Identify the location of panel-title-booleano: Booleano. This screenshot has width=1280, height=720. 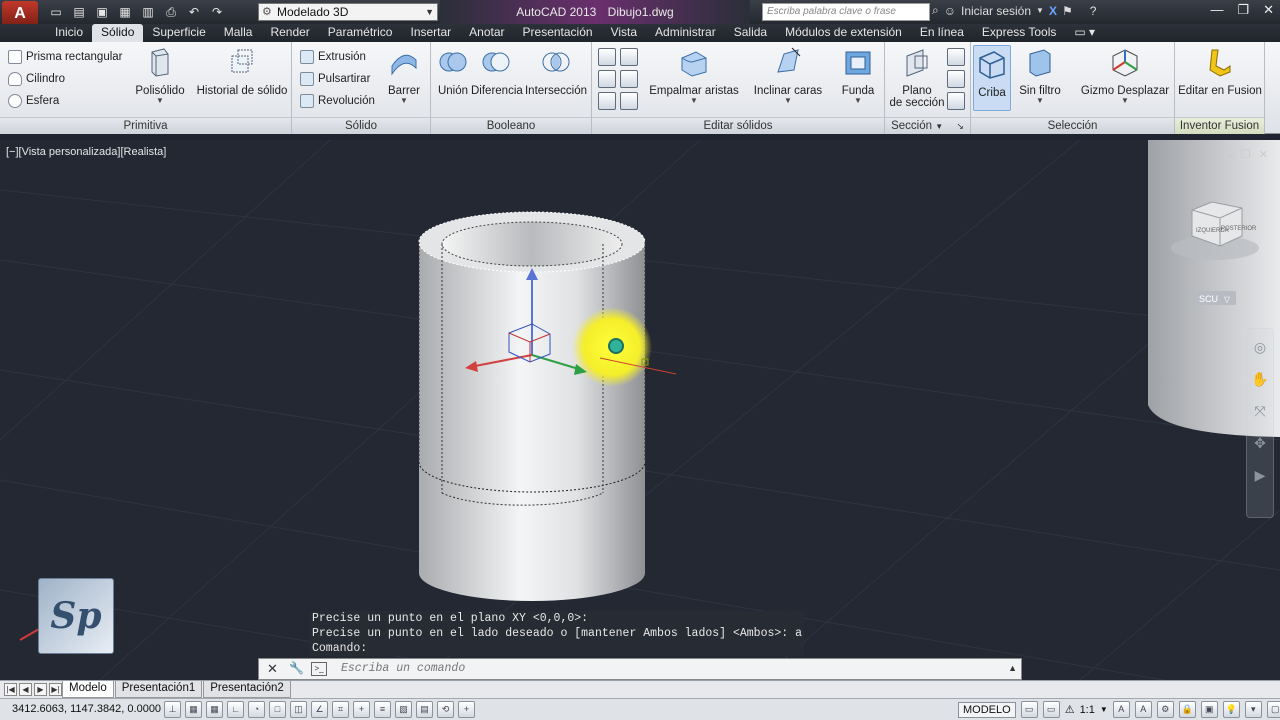
(511, 125).